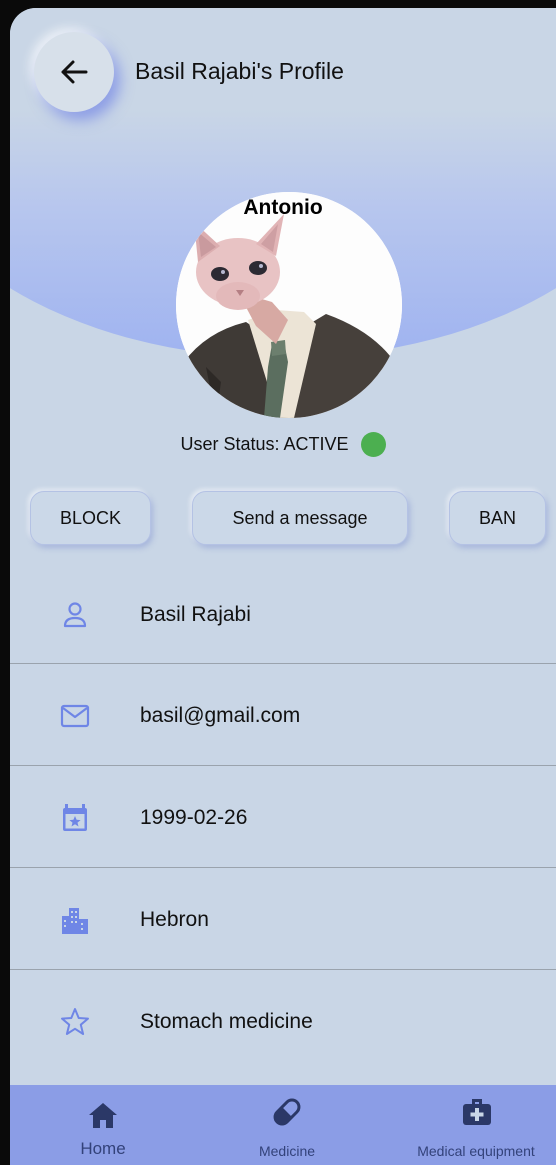  I want to click on ban-button: BAN, so click(497, 518).